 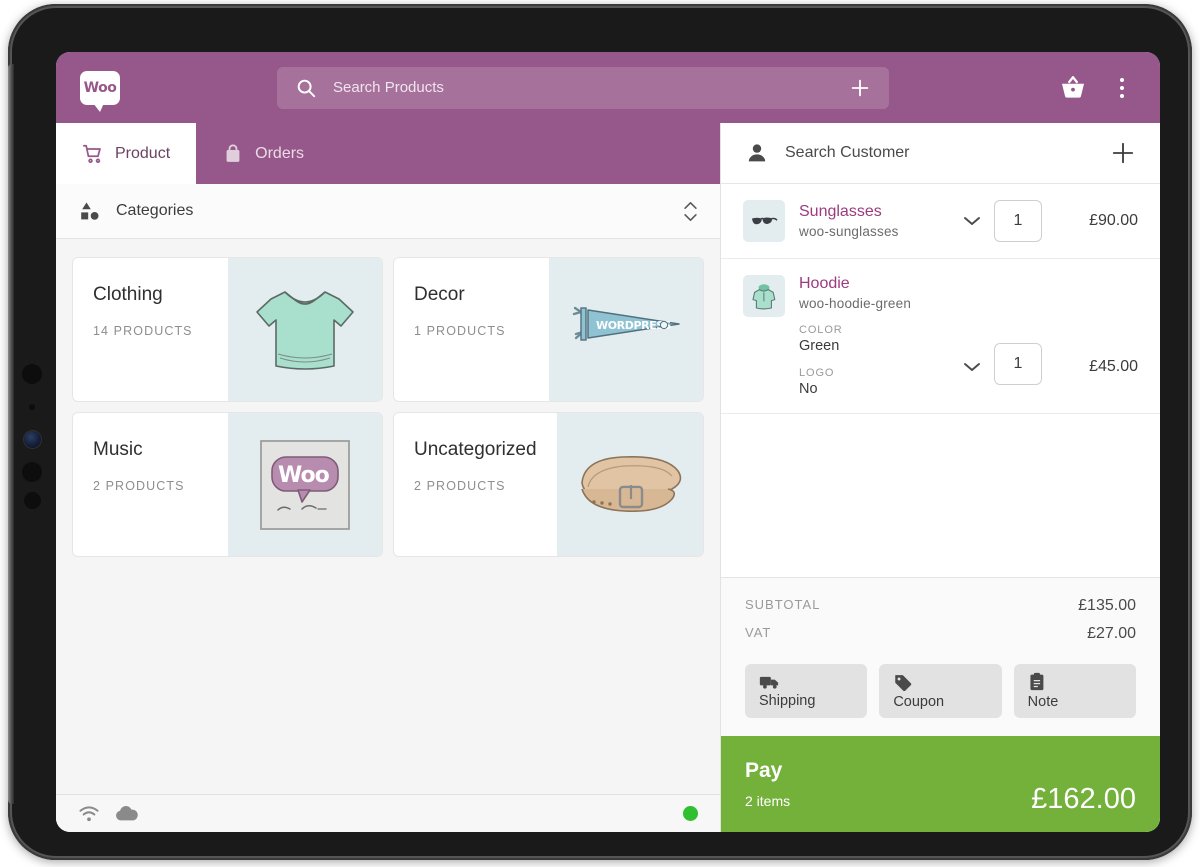 I want to click on category-count: 14 PRODUCTS, so click(x=143, y=331).